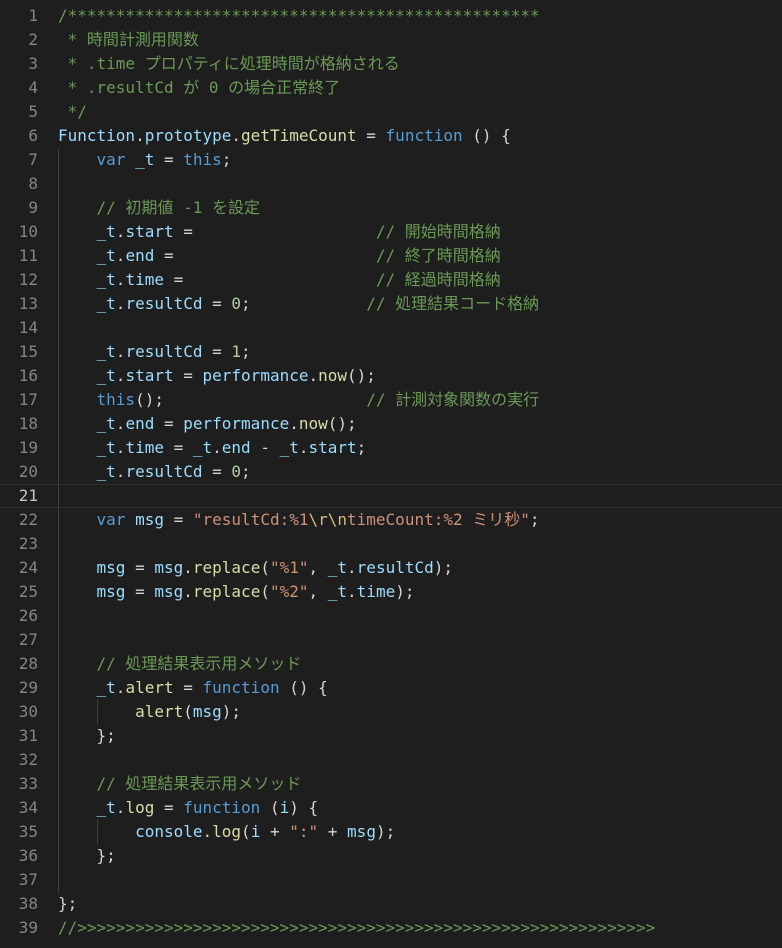 Image resolution: width=782 pixels, height=948 pixels. I want to click on line-number: 7, so click(33, 159).